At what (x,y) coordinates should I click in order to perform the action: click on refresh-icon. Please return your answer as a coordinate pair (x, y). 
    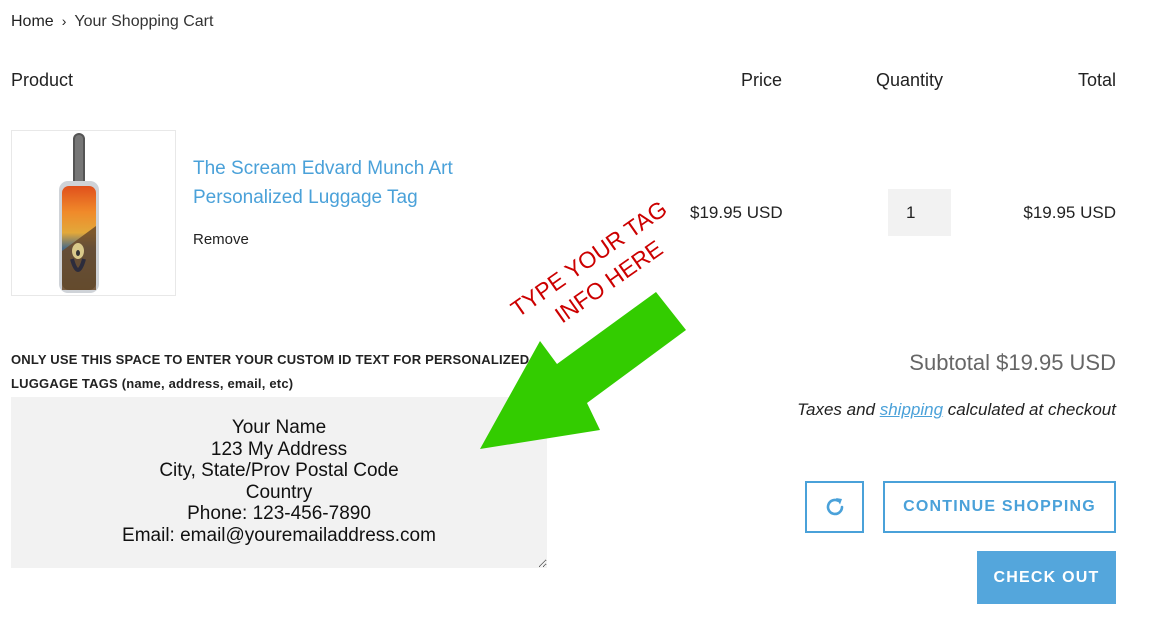
    Looking at the image, I should click on (834, 507).